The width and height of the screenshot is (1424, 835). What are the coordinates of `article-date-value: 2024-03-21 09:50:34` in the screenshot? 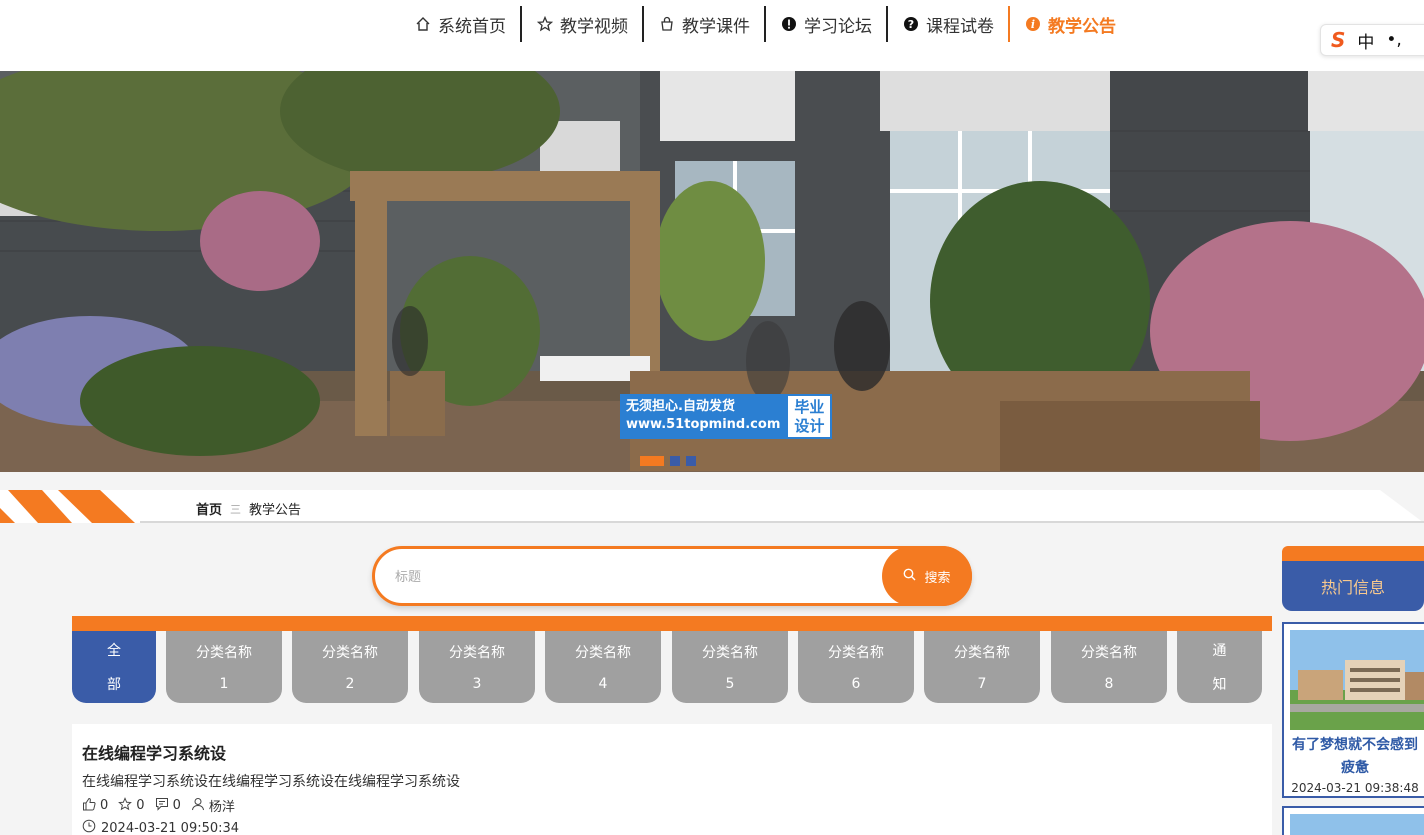 It's located at (170, 827).